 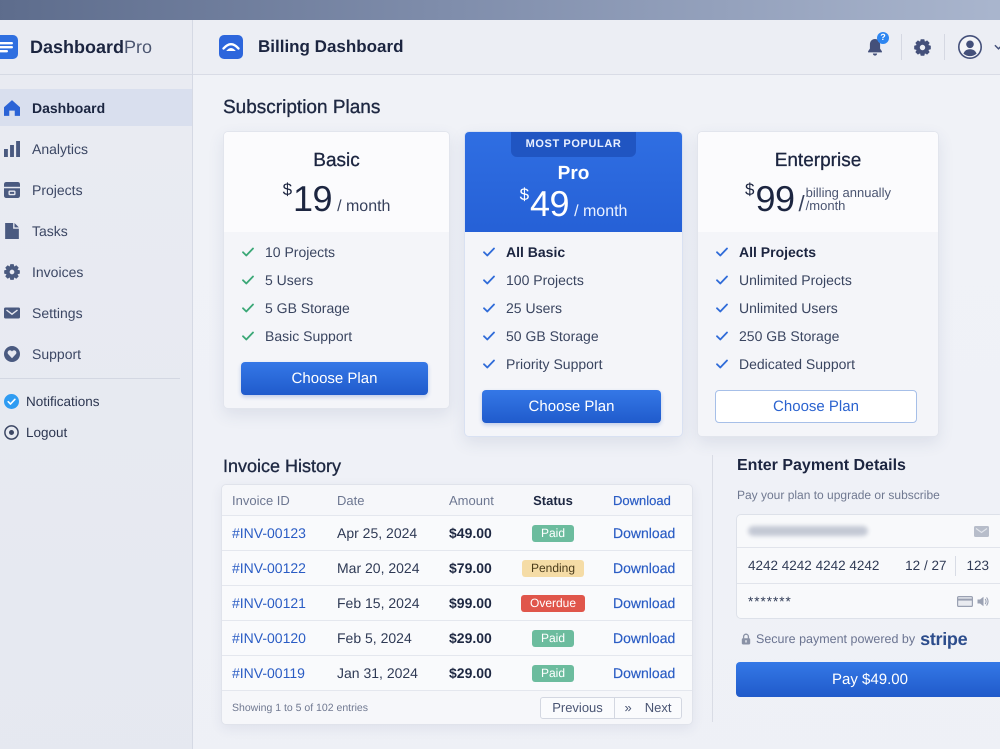 What do you see at coordinates (300, 252) in the screenshot?
I see `feature-text: 10 Projects` at bounding box center [300, 252].